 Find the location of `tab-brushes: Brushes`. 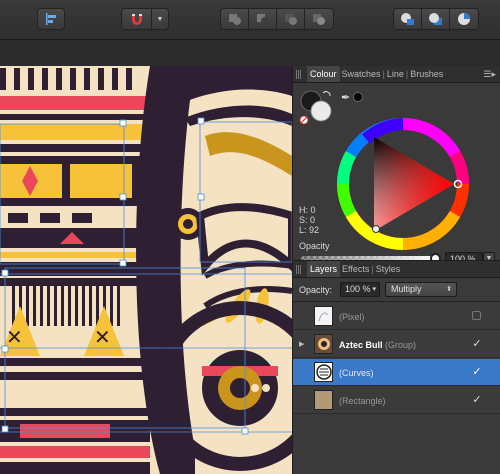

tab-brushes: Brushes is located at coordinates (426, 74).